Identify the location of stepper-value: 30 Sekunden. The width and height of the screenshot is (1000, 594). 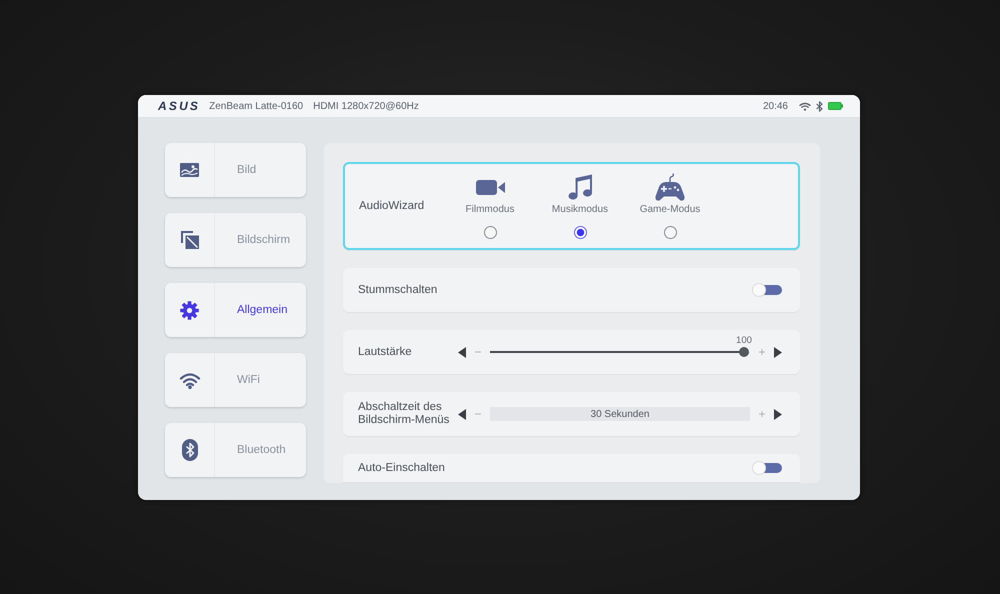
(620, 414).